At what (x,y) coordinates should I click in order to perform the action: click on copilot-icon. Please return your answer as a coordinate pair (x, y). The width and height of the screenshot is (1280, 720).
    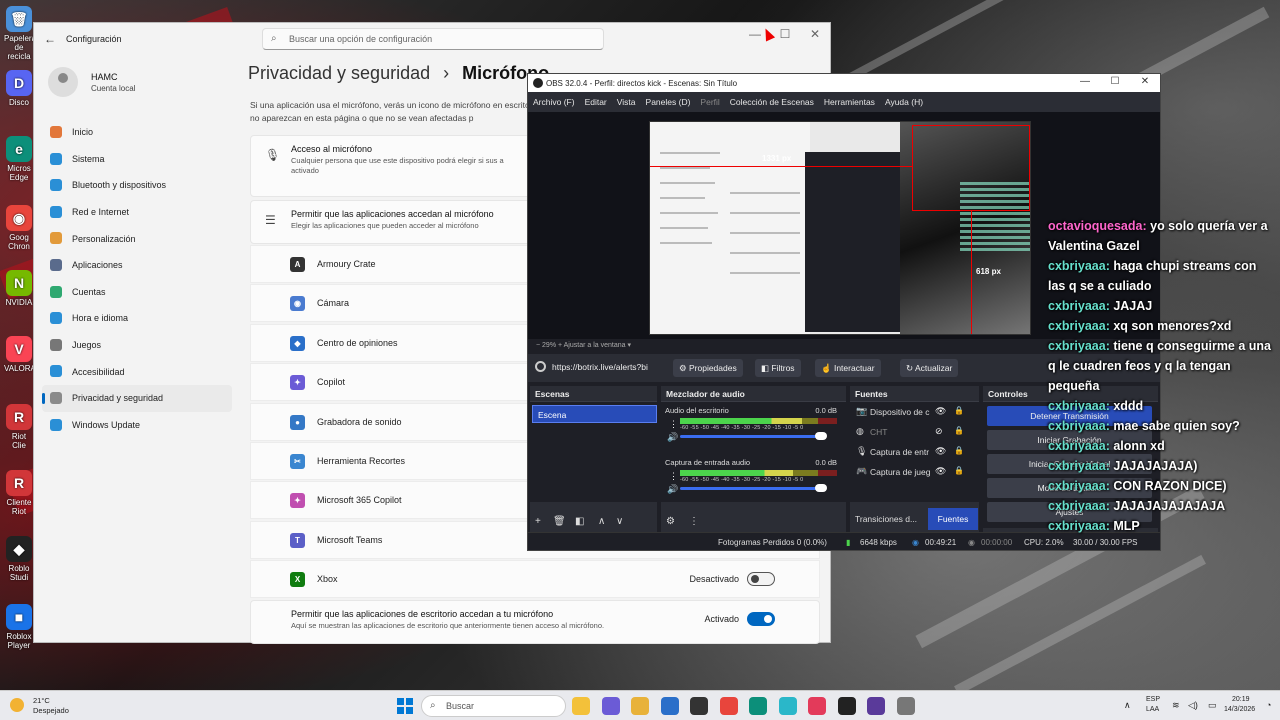
    Looking at the image, I should click on (610, 706).